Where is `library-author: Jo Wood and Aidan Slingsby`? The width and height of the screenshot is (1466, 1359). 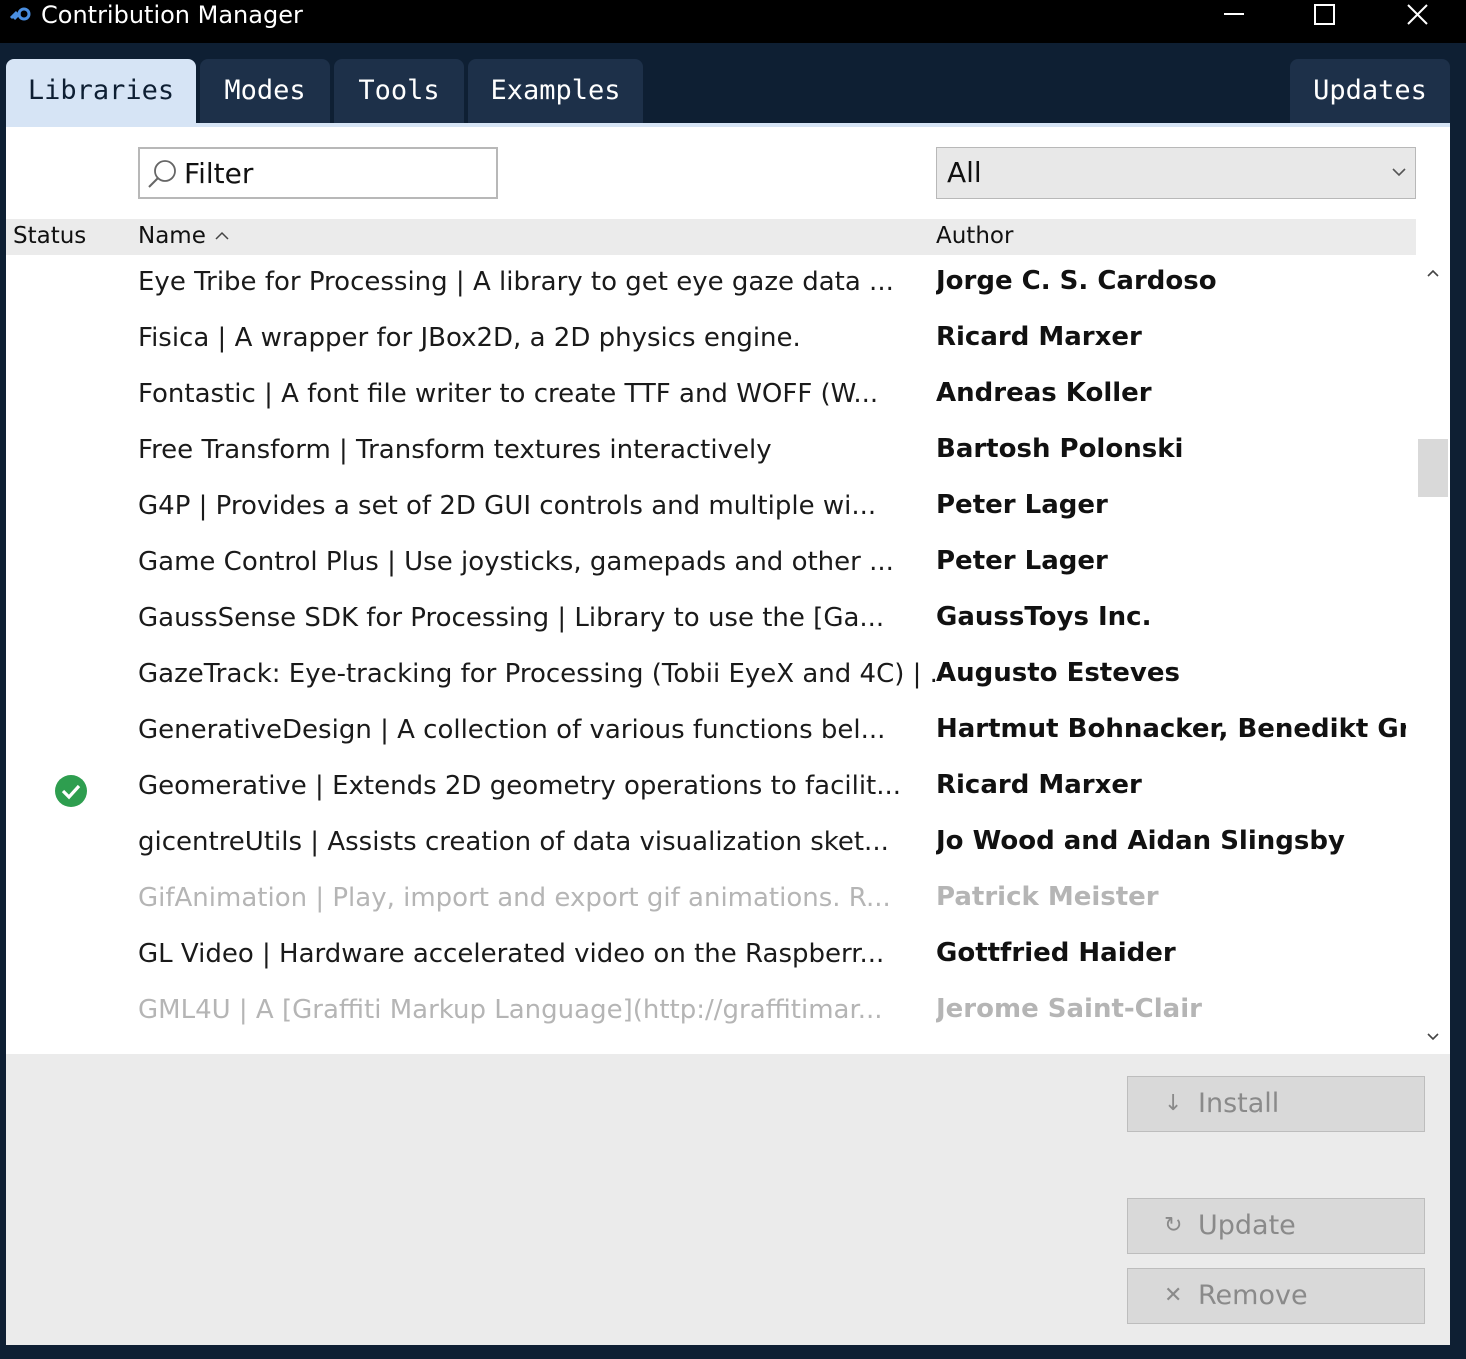 library-author: Jo Wood and Aidan Slingsby is located at coordinates (1140, 841).